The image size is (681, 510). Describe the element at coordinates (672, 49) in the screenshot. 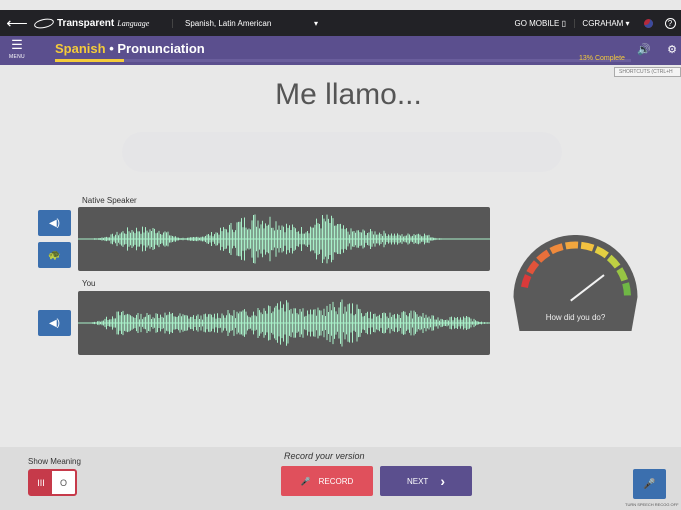

I see `gear-icon: ⚙` at that location.